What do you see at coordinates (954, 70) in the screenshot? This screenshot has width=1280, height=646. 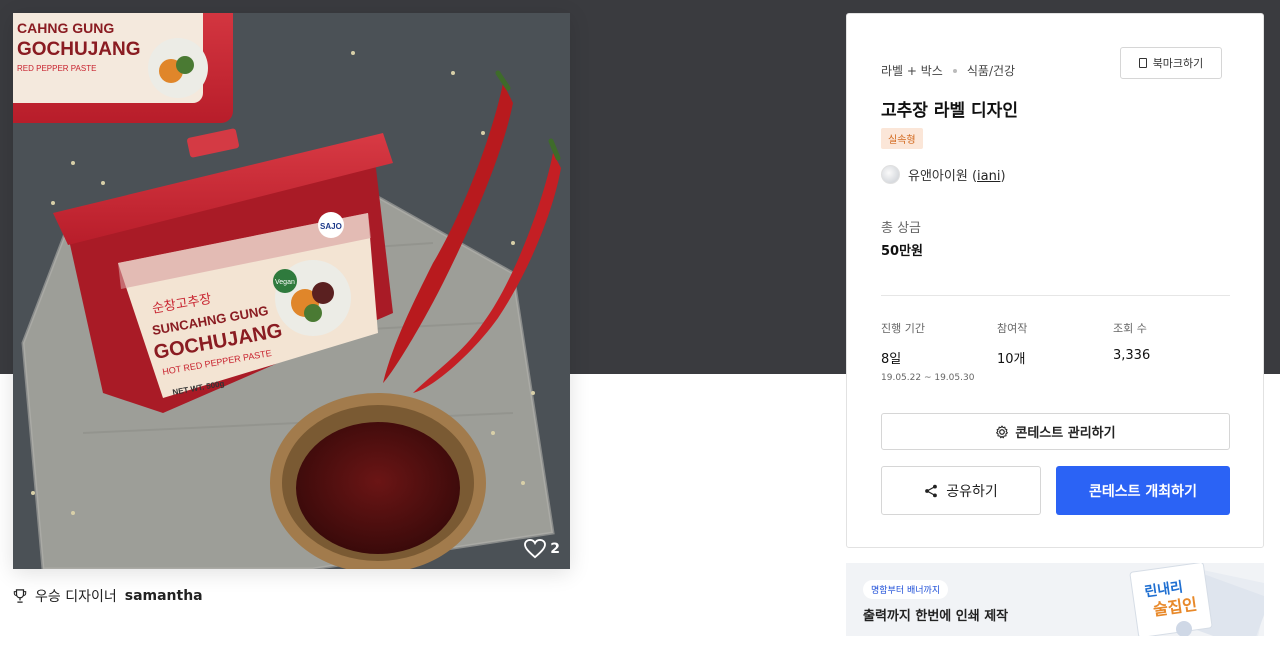 I see `breadcrumb-separator` at bounding box center [954, 70].